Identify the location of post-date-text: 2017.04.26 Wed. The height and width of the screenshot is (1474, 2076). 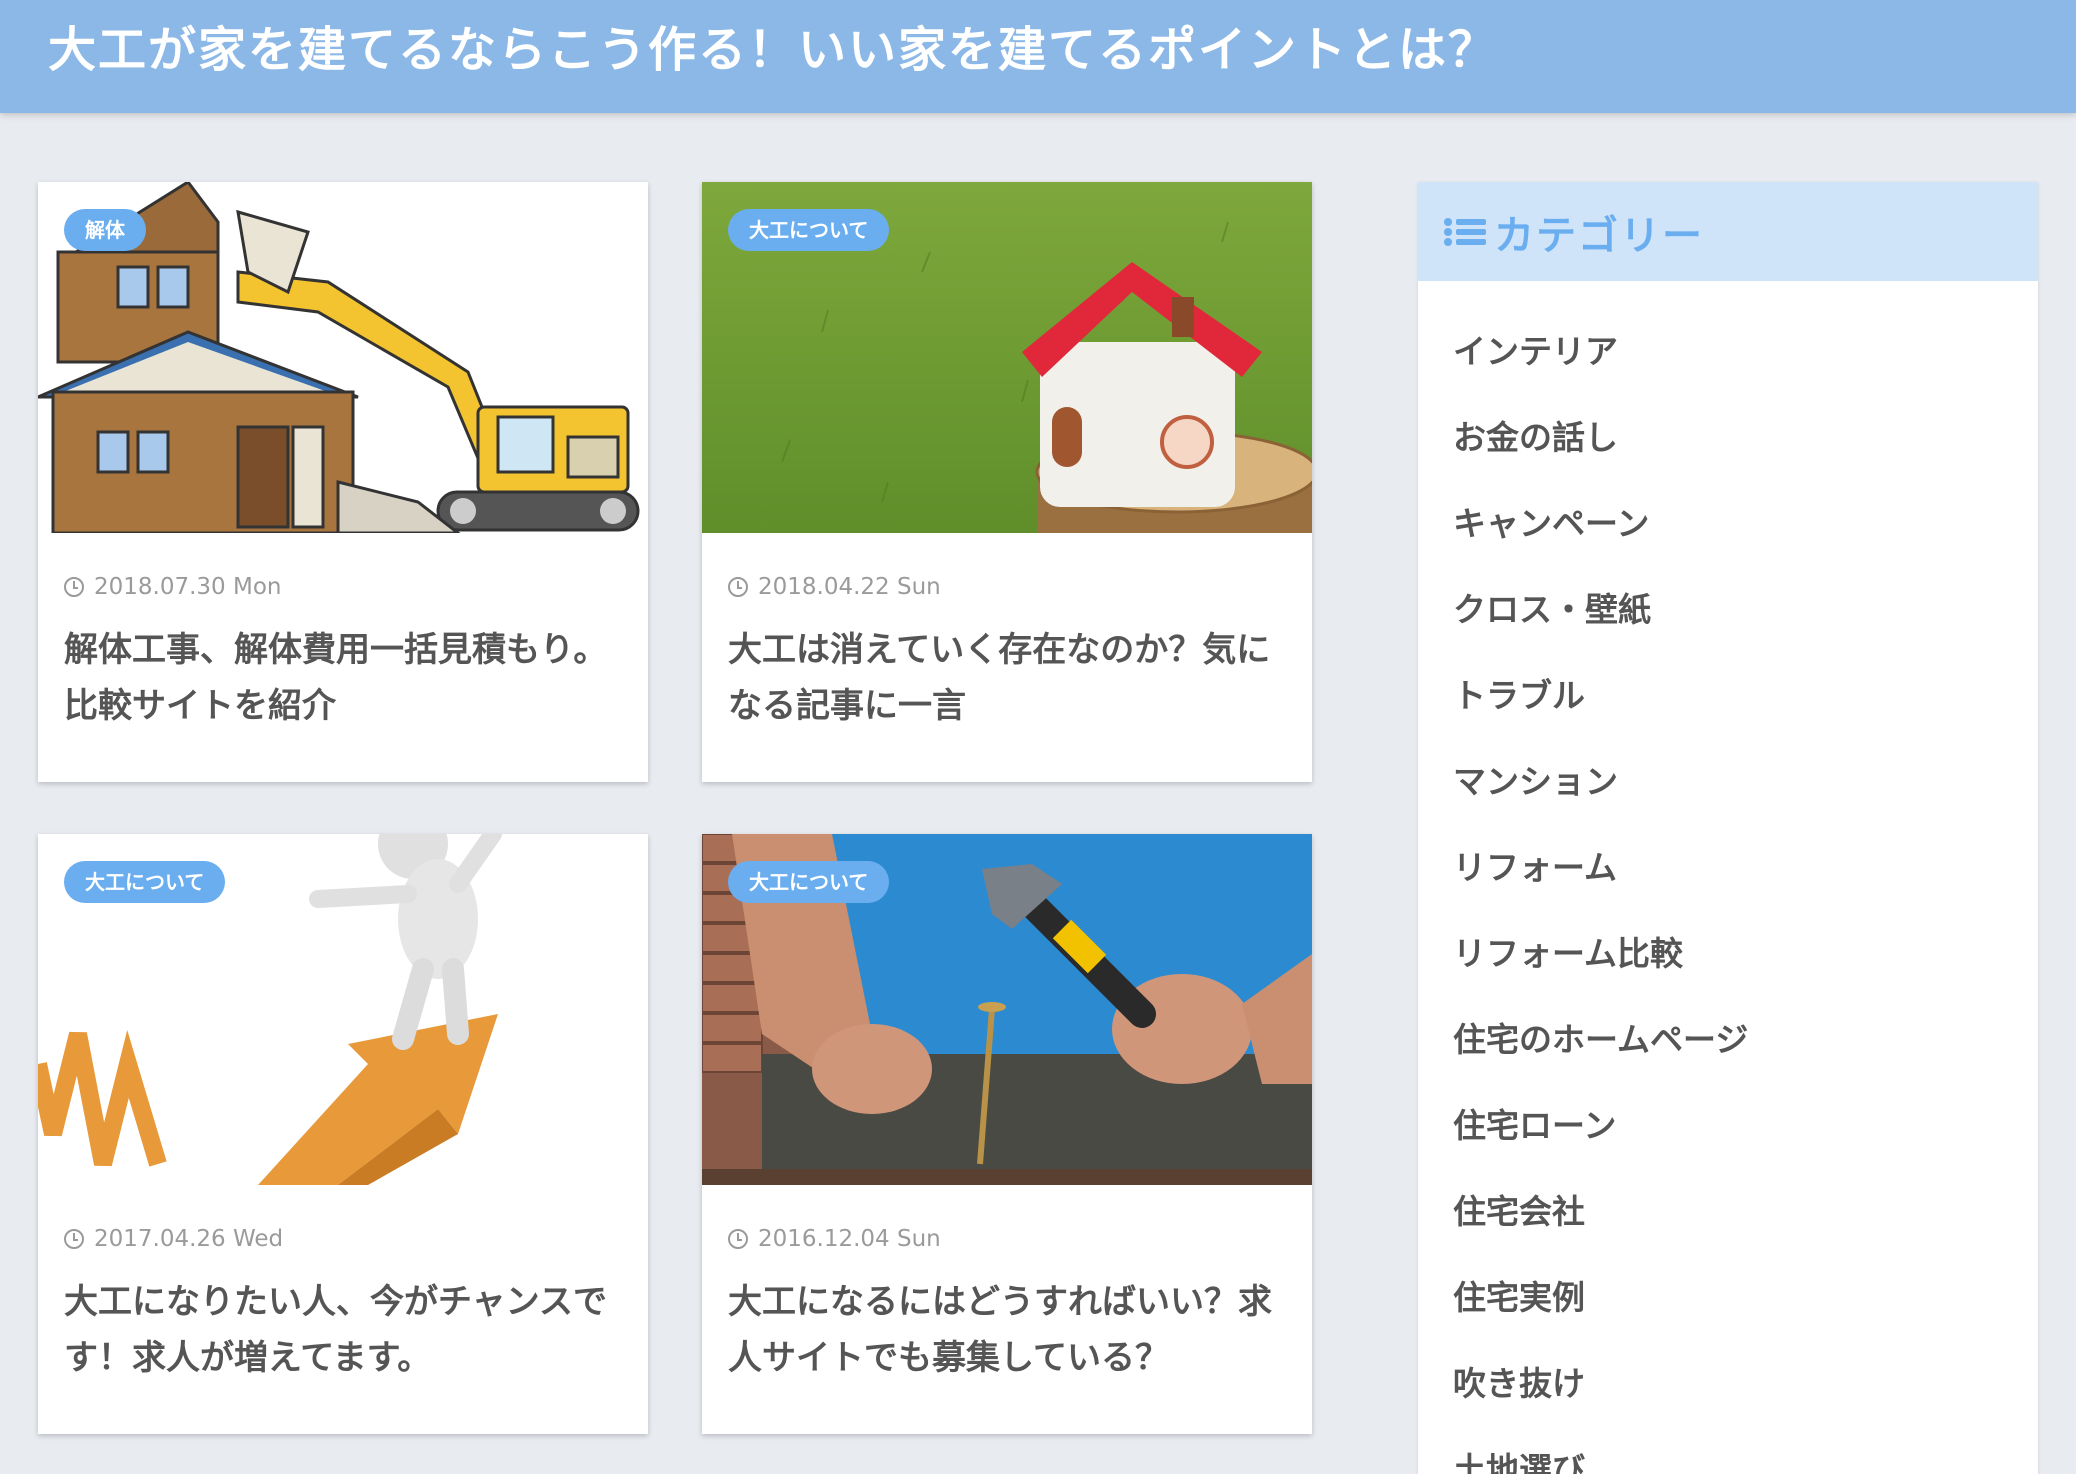
(189, 1239).